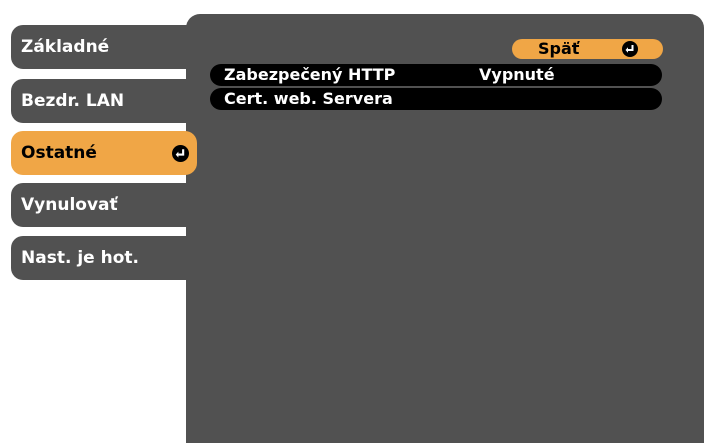 The height and width of the screenshot is (443, 722). I want to click on tab-label: Nast. je hot., so click(80, 258).